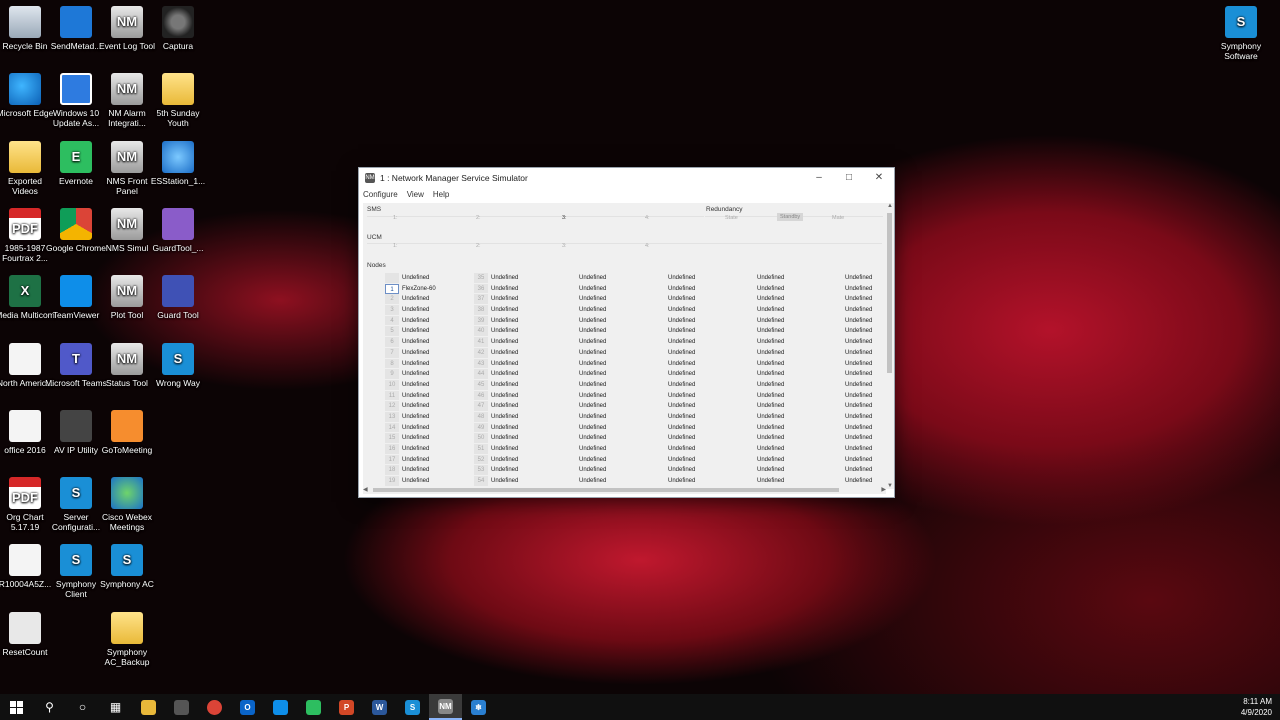  I want to click on node-number: 36, so click(481, 289).